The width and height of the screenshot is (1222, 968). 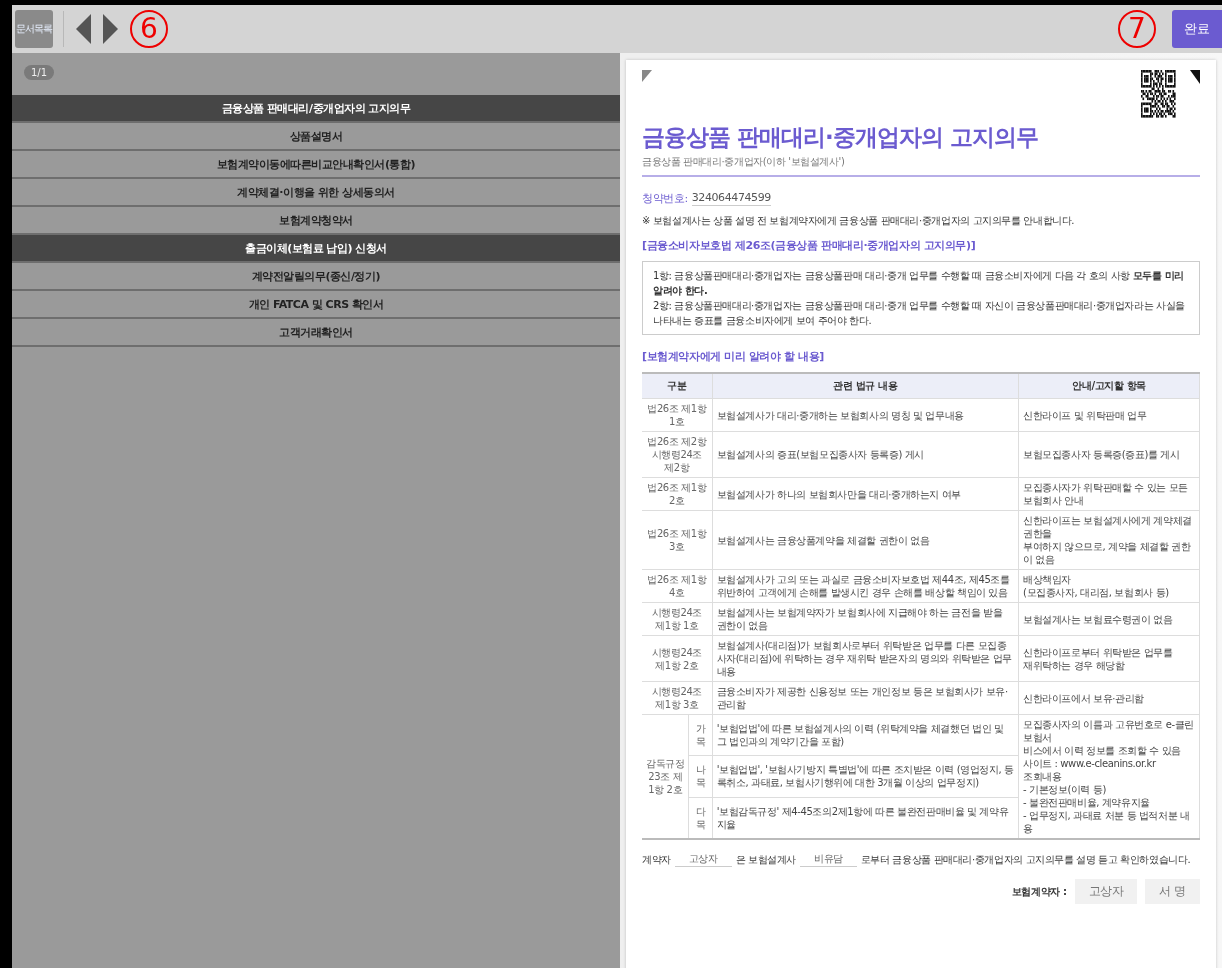 I want to click on fill-in-line: 고상자, so click(x=703, y=859).